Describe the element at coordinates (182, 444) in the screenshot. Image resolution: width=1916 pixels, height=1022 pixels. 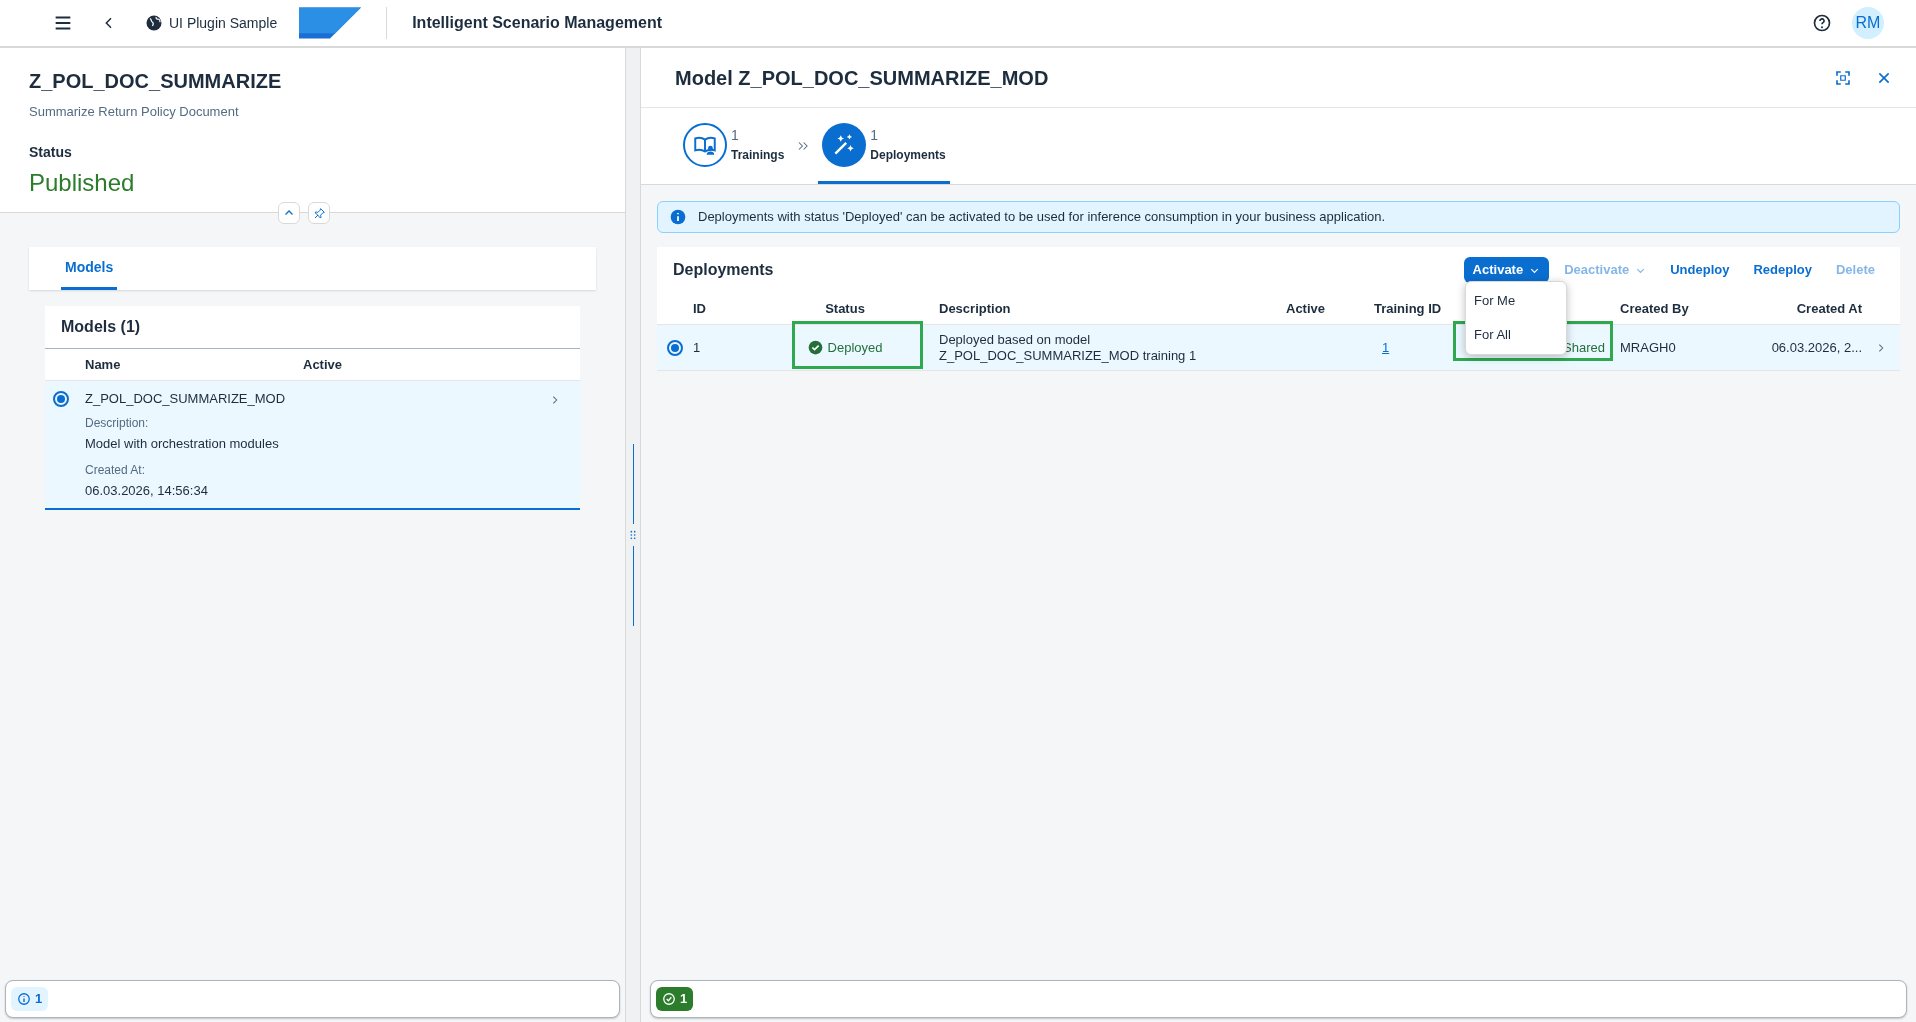
I see `field-value: Model with orchestration modules` at that location.